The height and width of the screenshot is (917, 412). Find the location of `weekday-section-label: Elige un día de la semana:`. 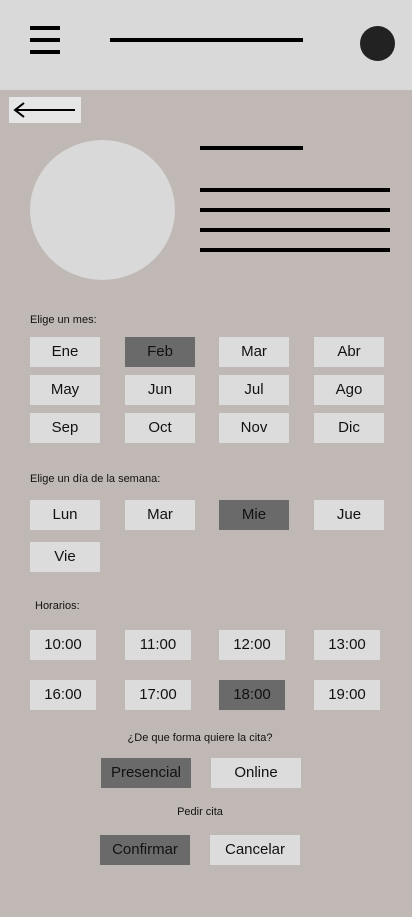

weekday-section-label: Elige un día de la semana: is located at coordinates (95, 479).